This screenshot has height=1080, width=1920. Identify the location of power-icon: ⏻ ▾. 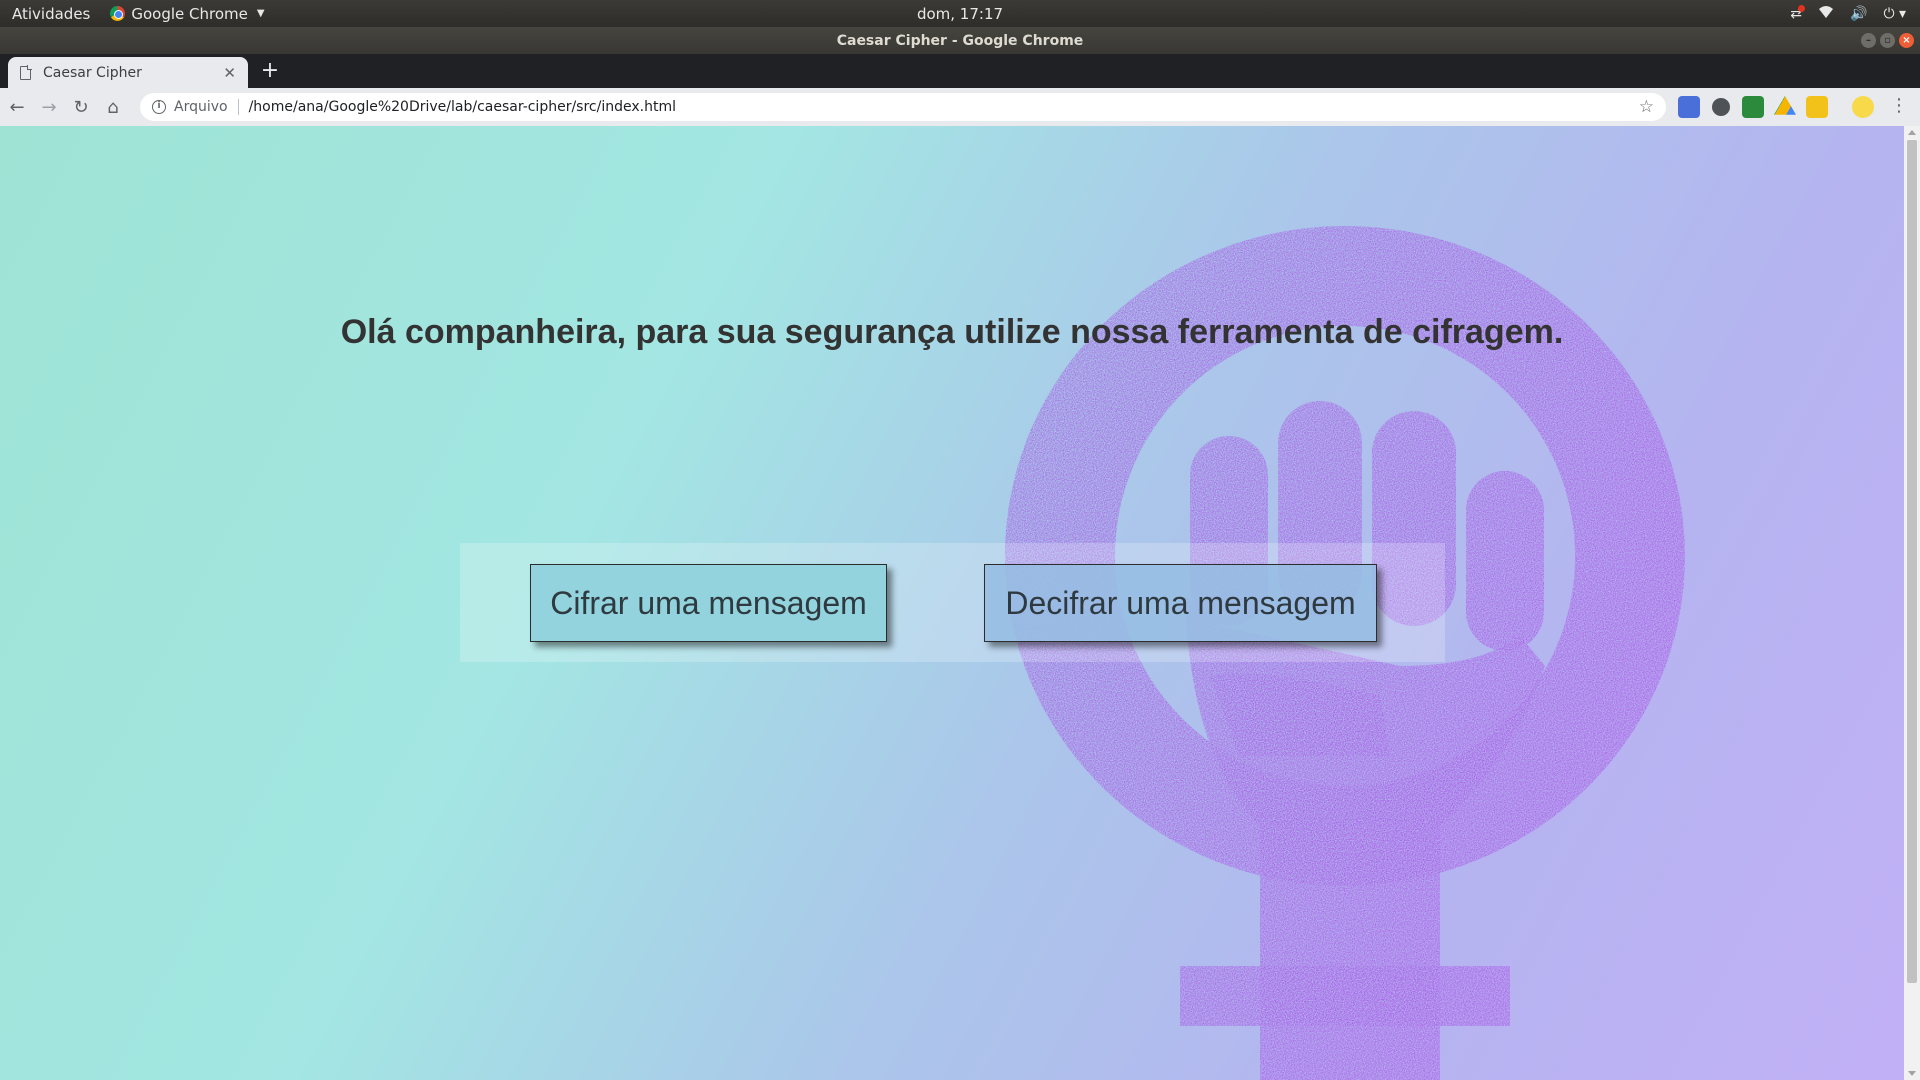
(1894, 14).